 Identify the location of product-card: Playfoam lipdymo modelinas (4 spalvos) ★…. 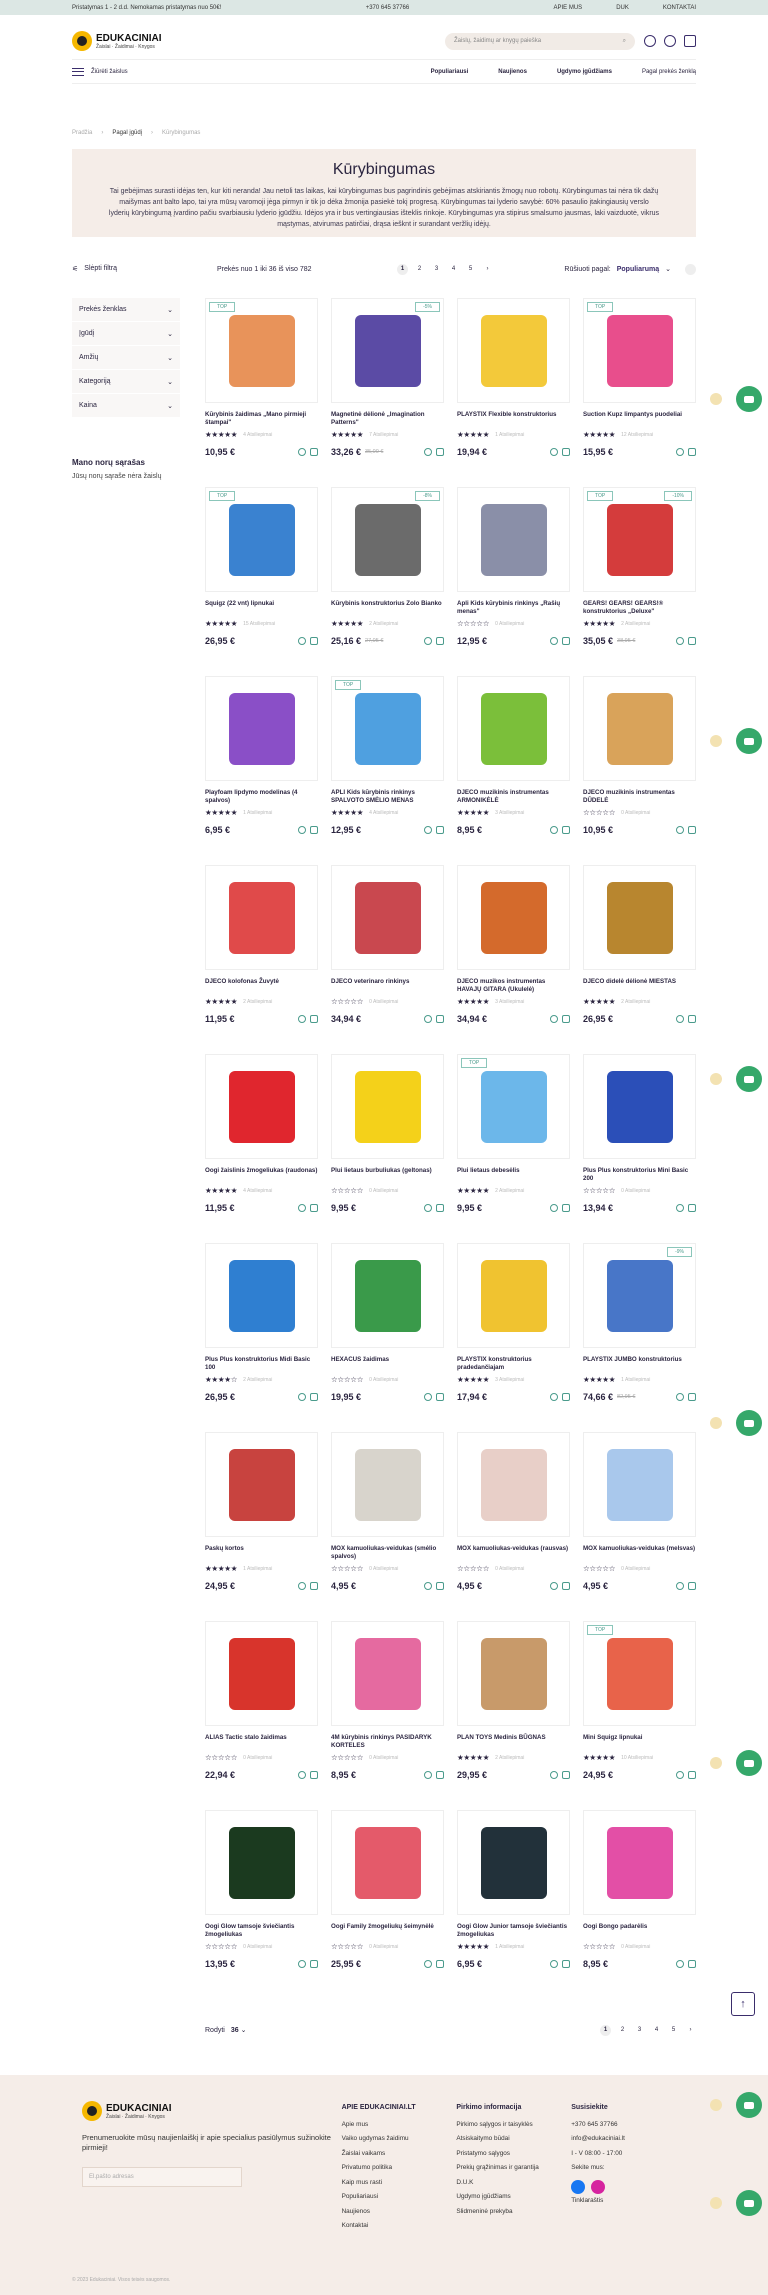
(261, 770).